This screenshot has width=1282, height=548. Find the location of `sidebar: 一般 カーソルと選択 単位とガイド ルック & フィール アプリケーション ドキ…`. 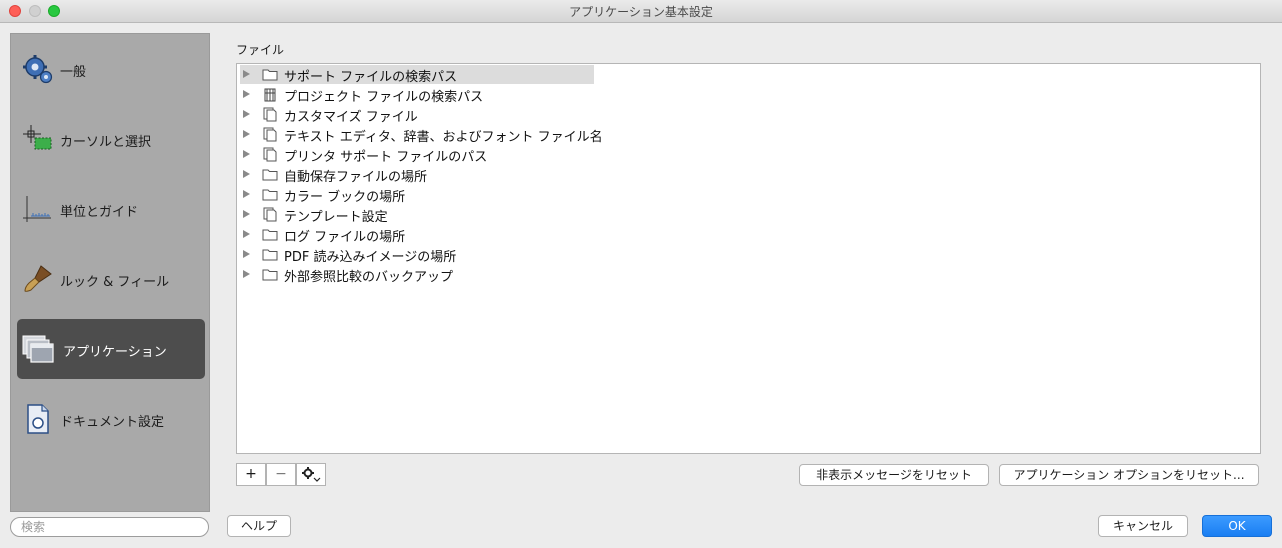

sidebar: 一般 カーソルと選択 単位とガイド ルック & フィール アプリケーション ドキ… is located at coordinates (110, 272).